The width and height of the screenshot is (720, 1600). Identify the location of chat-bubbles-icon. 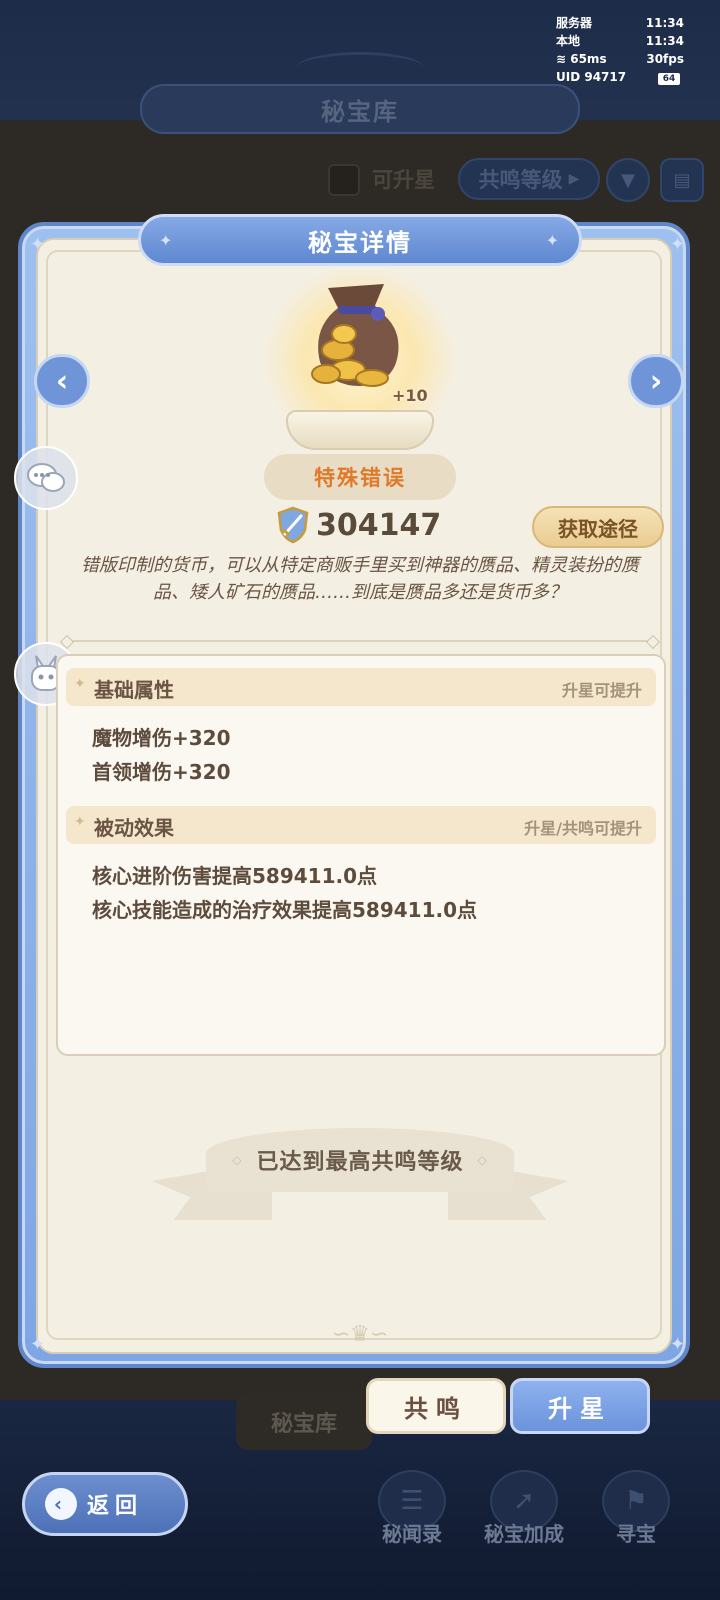
(46, 477).